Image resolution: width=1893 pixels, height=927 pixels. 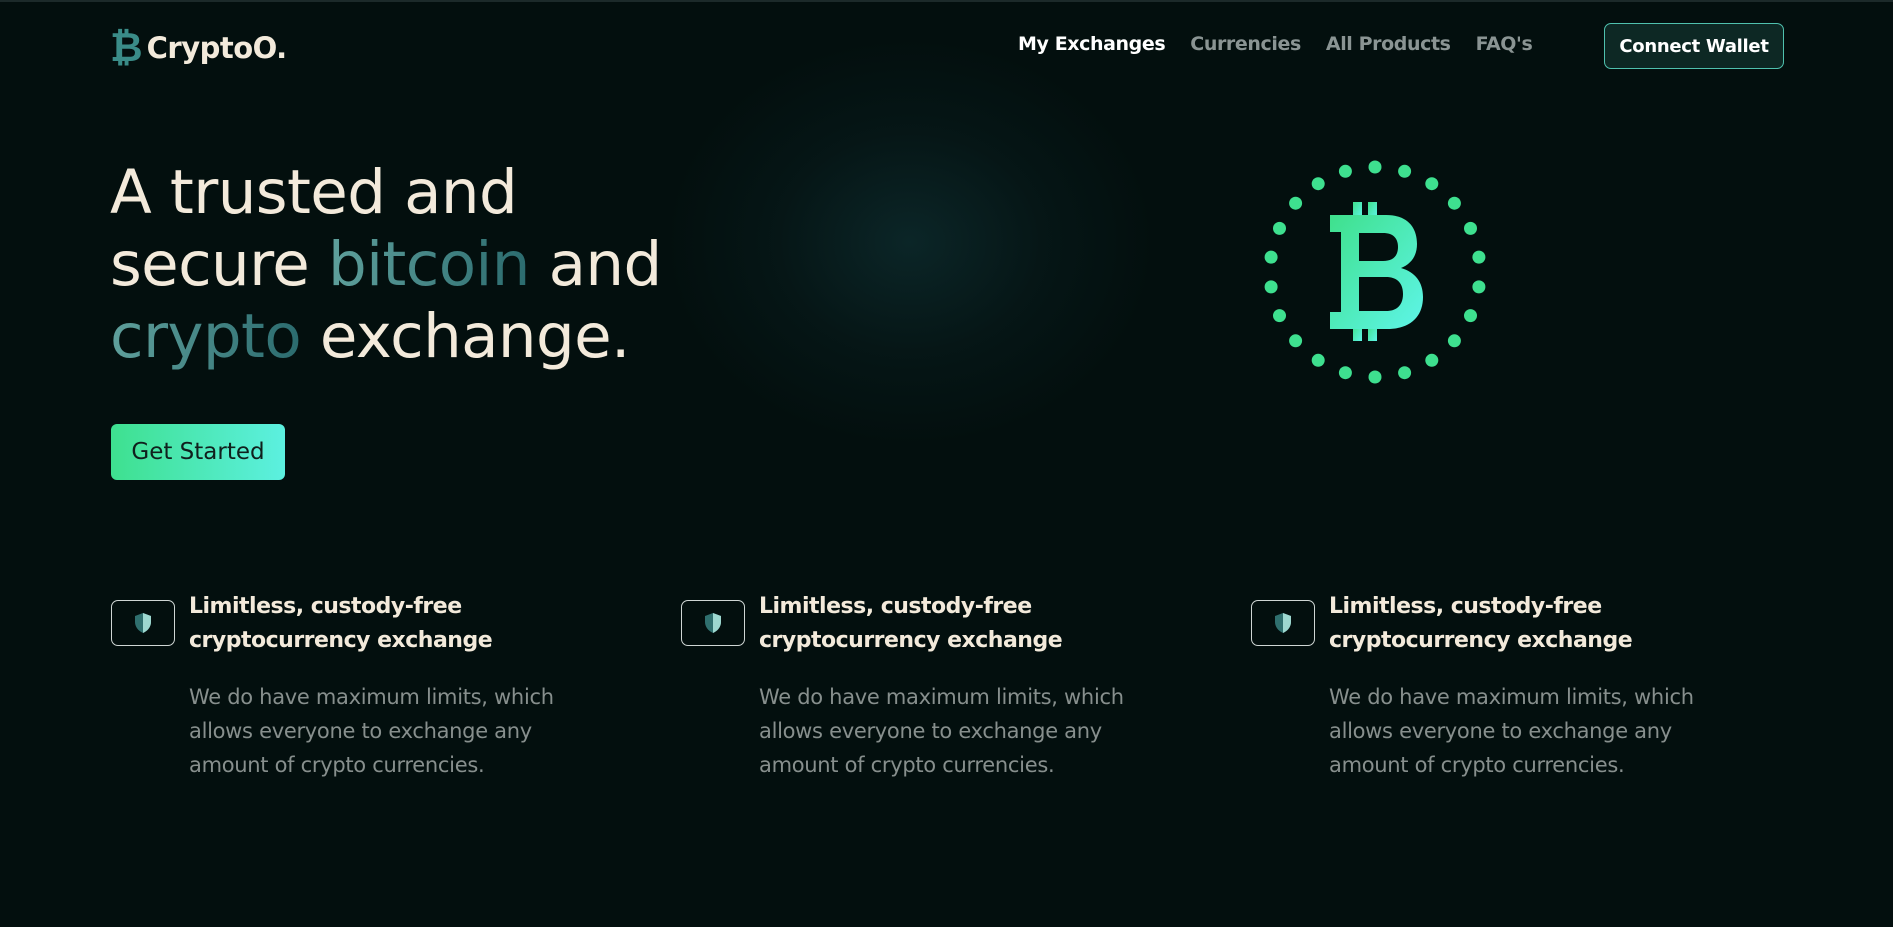 What do you see at coordinates (219, 264) in the screenshot?
I see `hero-title-line2-start: secure` at bounding box center [219, 264].